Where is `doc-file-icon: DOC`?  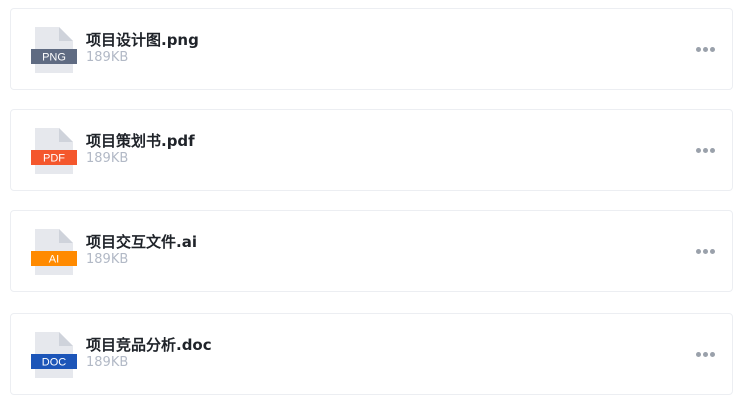
doc-file-icon: DOC is located at coordinates (54, 355).